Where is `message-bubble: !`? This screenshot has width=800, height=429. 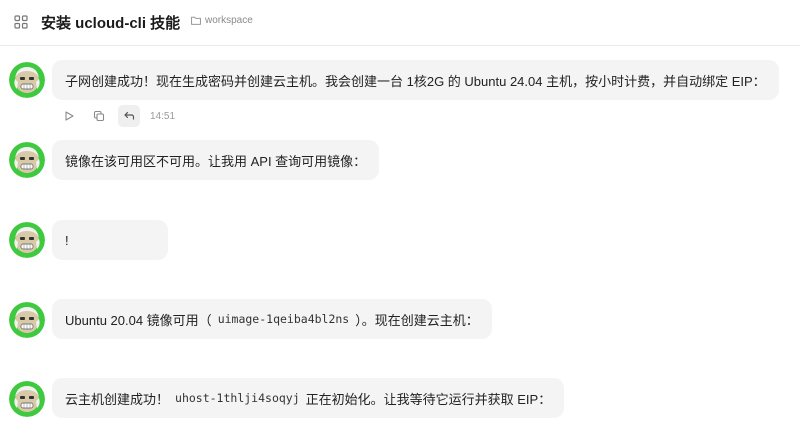
message-bubble: ! is located at coordinates (110, 240).